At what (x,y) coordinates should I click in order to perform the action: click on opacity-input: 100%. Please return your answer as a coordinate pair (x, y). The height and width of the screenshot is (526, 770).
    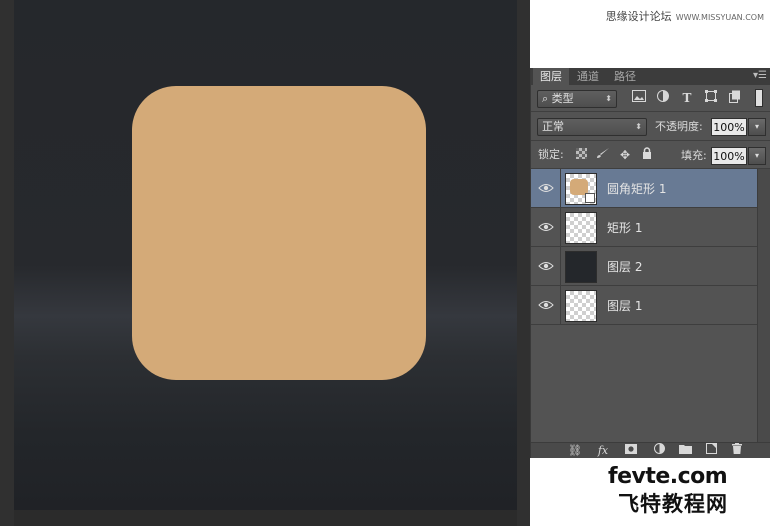
    Looking at the image, I should click on (729, 127).